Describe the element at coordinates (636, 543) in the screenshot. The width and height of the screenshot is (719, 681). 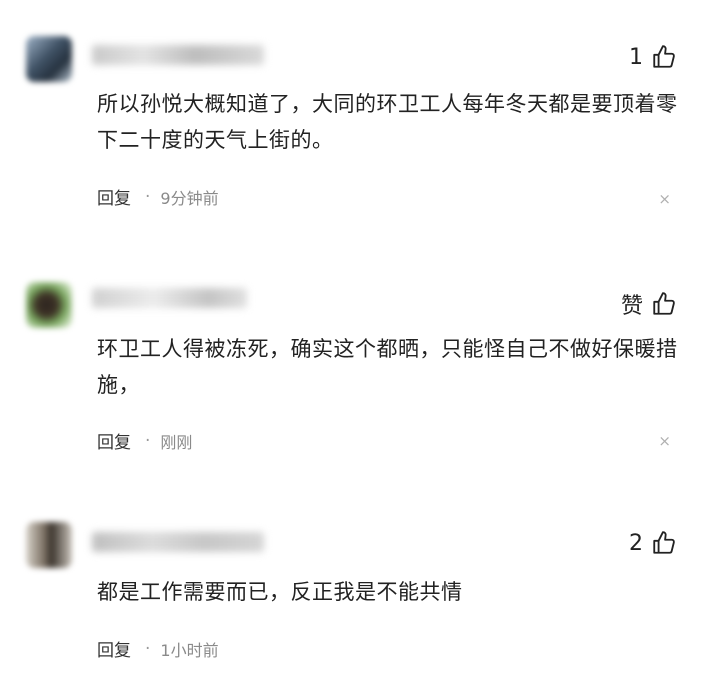
I see `like-count: 2` at that location.